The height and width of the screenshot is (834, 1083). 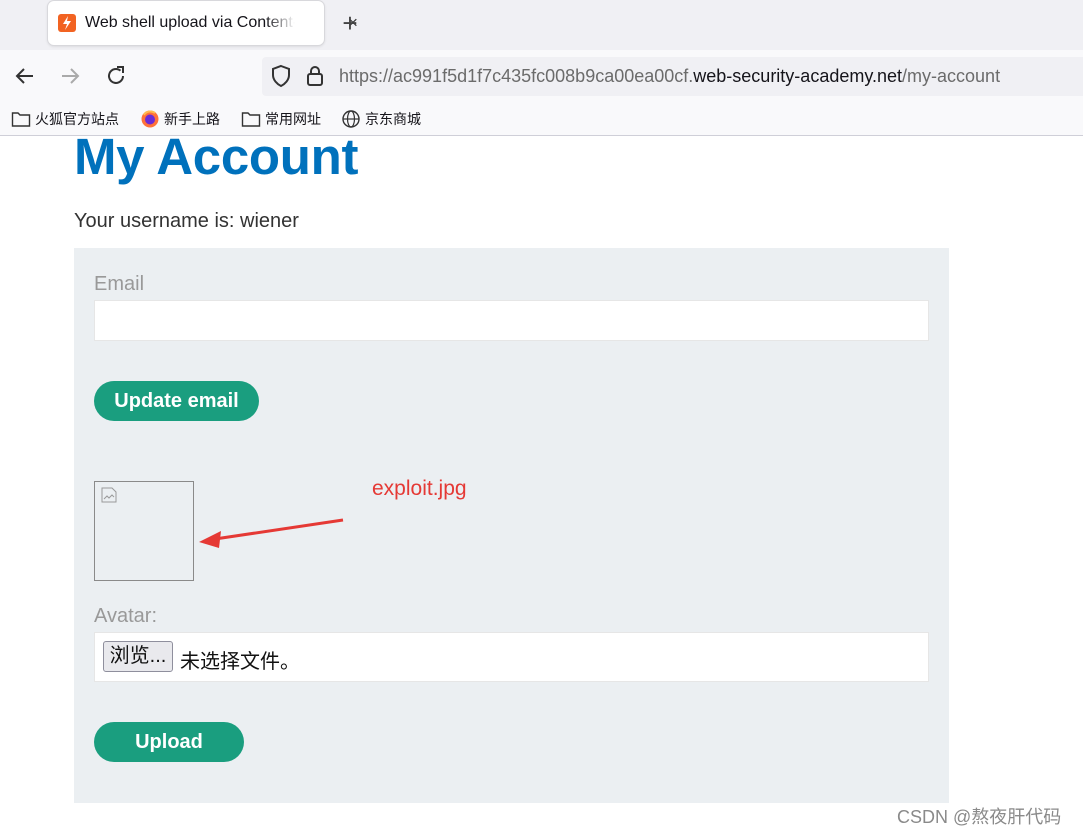 What do you see at coordinates (77, 119) in the screenshot?
I see `bookmark-label: 火狐官方站点` at bounding box center [77, 119].